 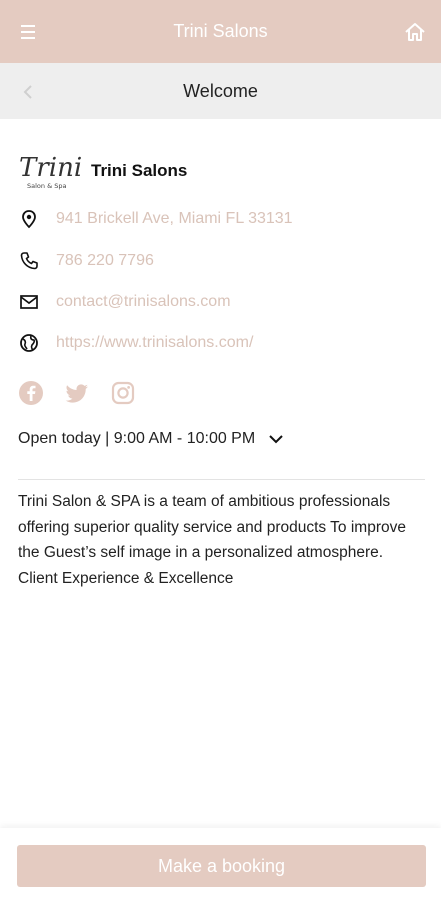 I want to click on website-row: https://www.trinisalons.com/, so click(x=135, y=343).